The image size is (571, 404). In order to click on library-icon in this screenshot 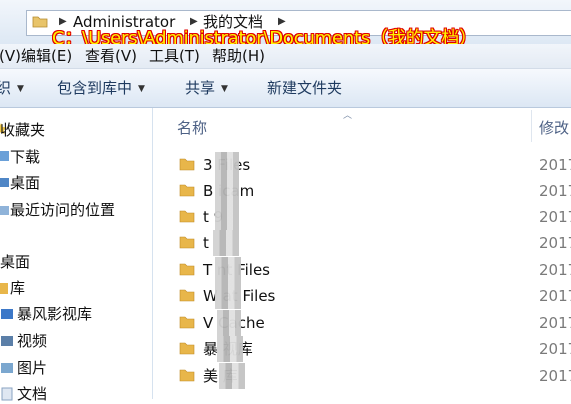, I will do `click(4, 288)`.